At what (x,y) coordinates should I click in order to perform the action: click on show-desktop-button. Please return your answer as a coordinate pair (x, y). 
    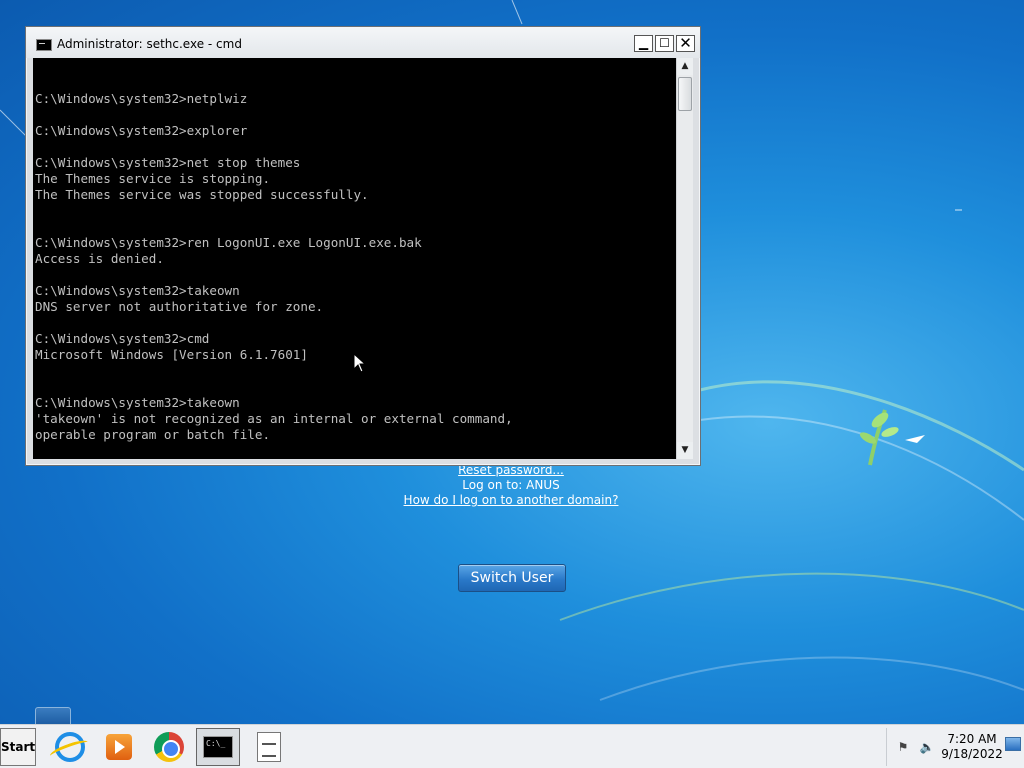
    Looking at the image, I should click on (1013, 744).